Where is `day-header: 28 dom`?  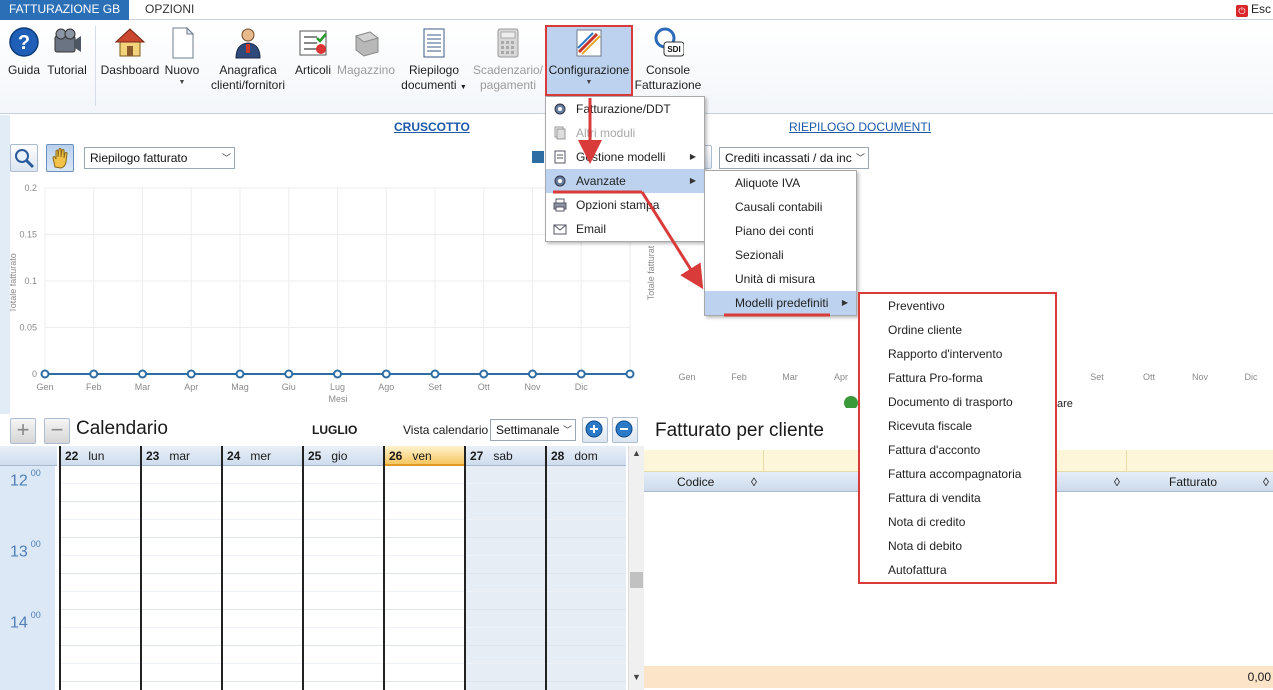 day-header: 28 dom is located at coordinates (586, 456).